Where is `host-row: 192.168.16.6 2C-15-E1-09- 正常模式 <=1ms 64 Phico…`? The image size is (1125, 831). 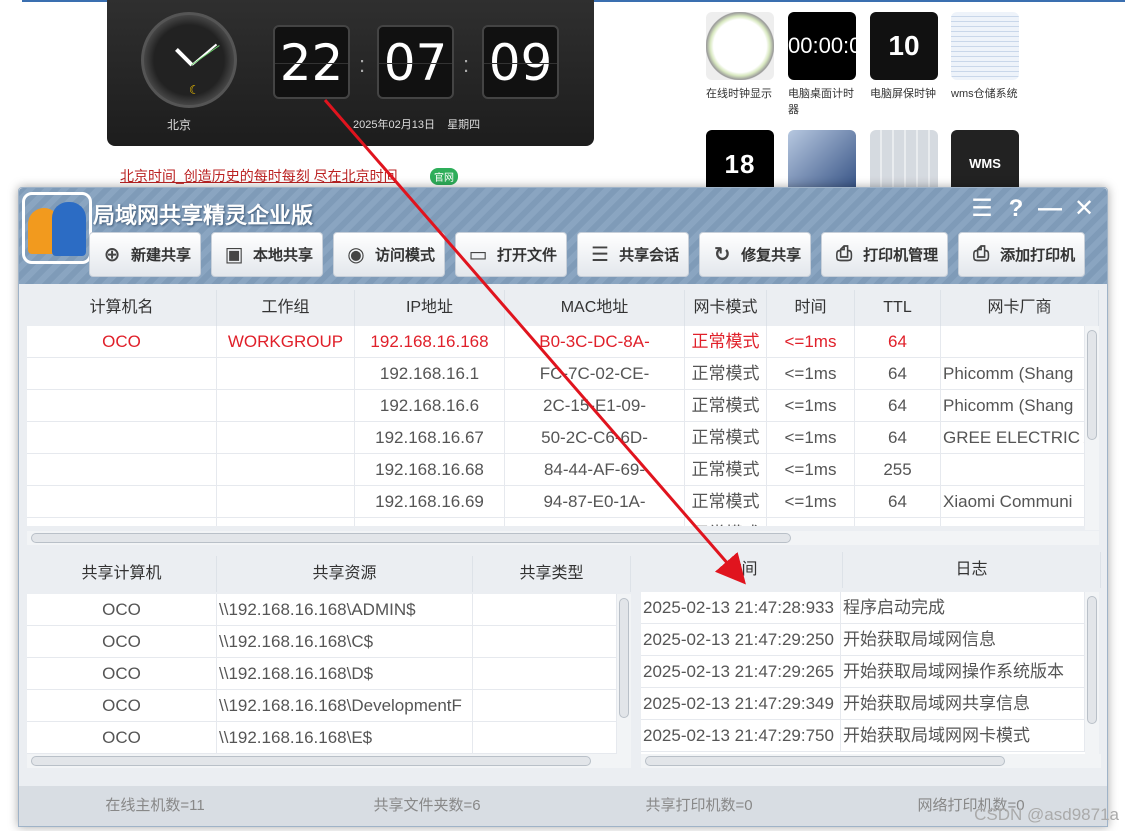
host-row: 192.168.16.6 2C-15-E1-09- 正常模式 <=1ms 64 Phico… is located at coordinates (556, 406).